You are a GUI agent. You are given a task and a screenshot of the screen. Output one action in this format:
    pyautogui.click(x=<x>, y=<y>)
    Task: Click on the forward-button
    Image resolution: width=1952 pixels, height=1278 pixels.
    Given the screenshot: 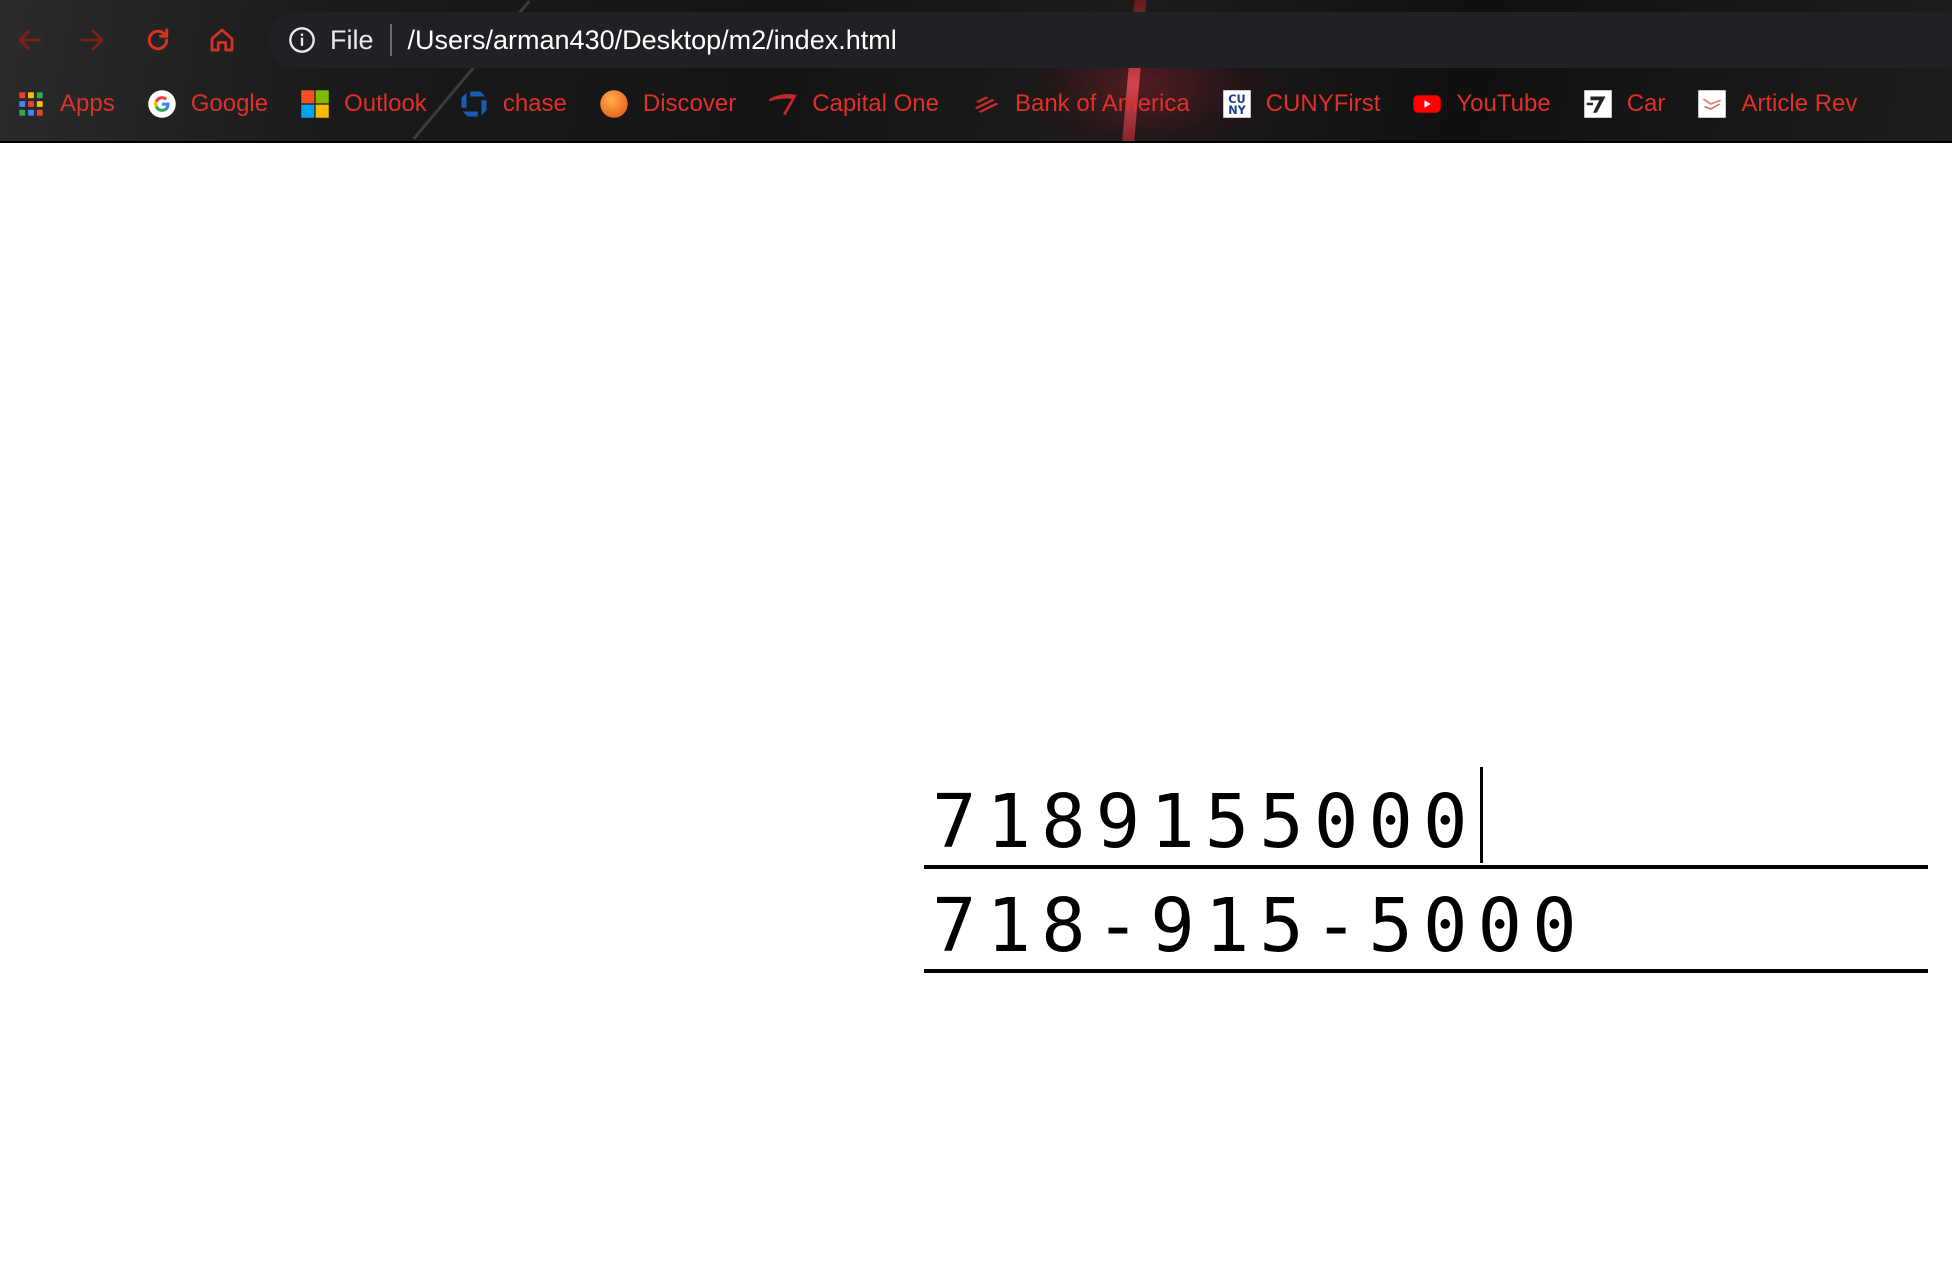 What is the action you would take?
    pyautogui.click(x=92, y=40)
    